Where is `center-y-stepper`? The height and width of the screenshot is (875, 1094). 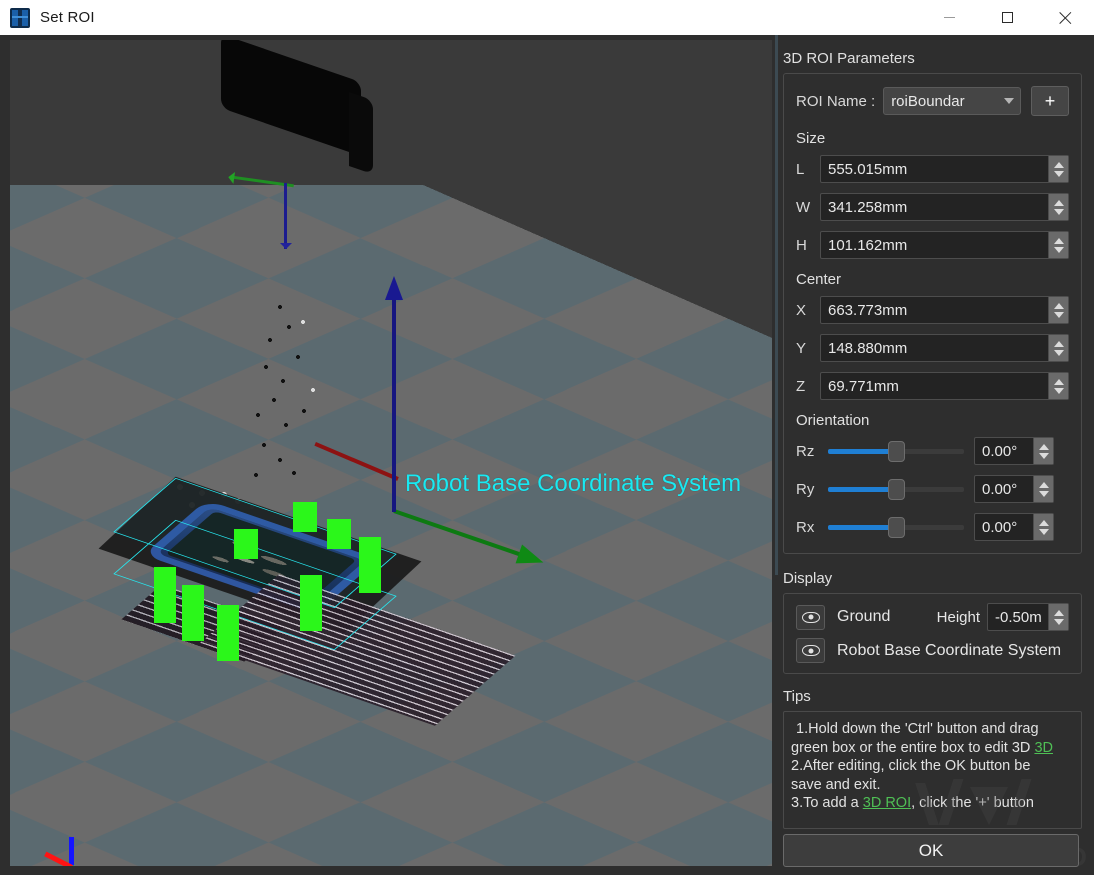
center-y-stepper is located at coordinates (1058, 348).